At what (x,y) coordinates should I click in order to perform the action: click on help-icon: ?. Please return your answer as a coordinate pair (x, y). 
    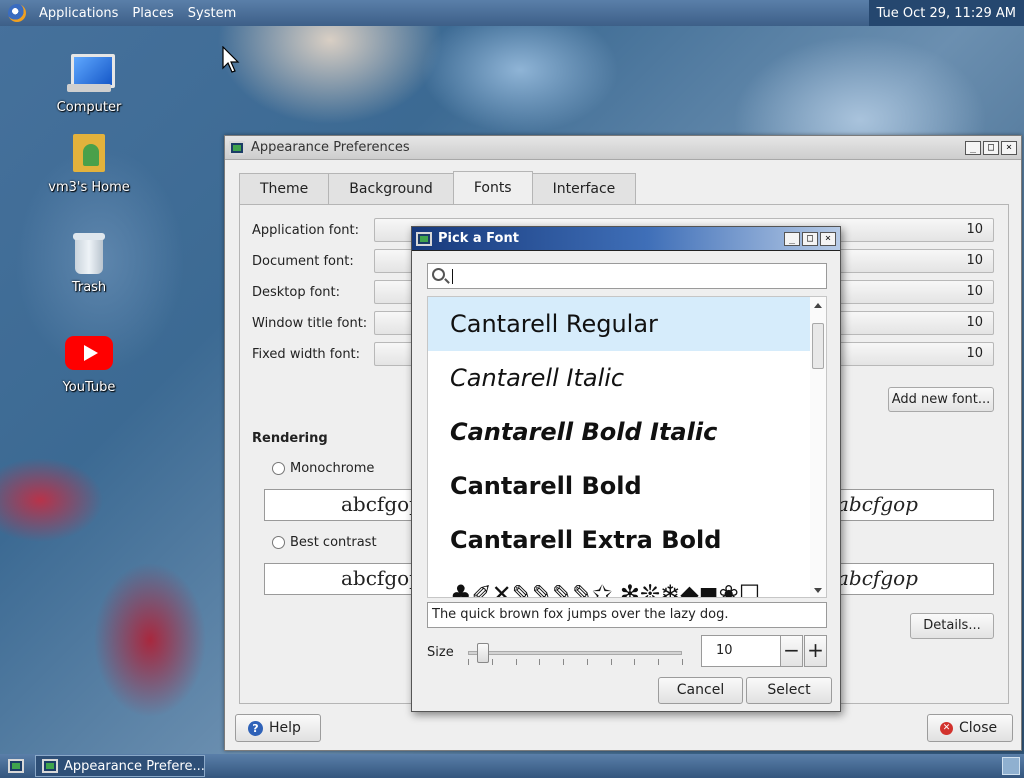
    Looking at the image, I should click on (255, 728).